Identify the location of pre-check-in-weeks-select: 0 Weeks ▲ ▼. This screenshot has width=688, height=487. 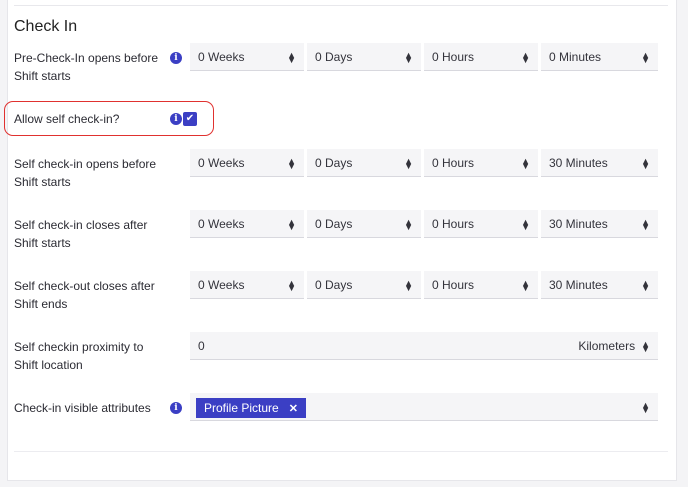
(247, 57).